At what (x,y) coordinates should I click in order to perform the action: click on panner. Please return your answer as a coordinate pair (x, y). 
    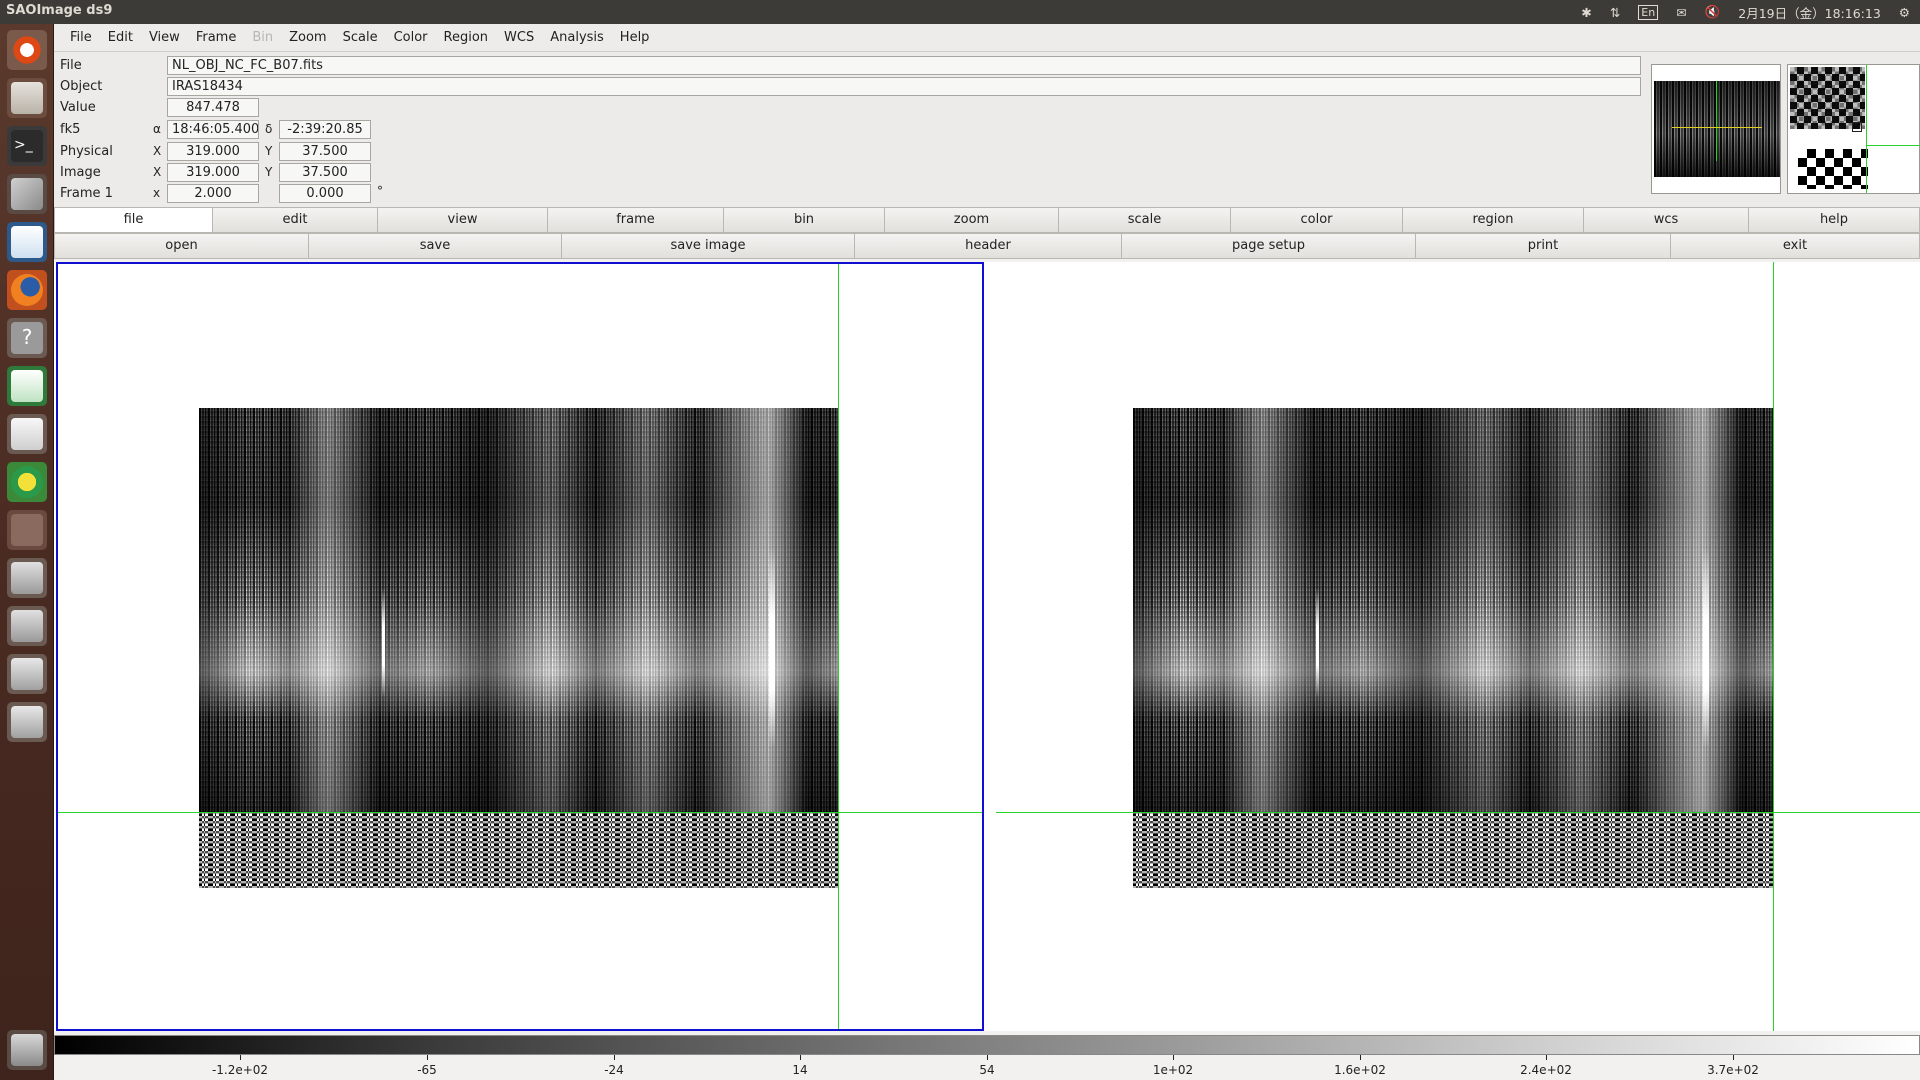
    Looking at the image, I should click on (1716, 129).